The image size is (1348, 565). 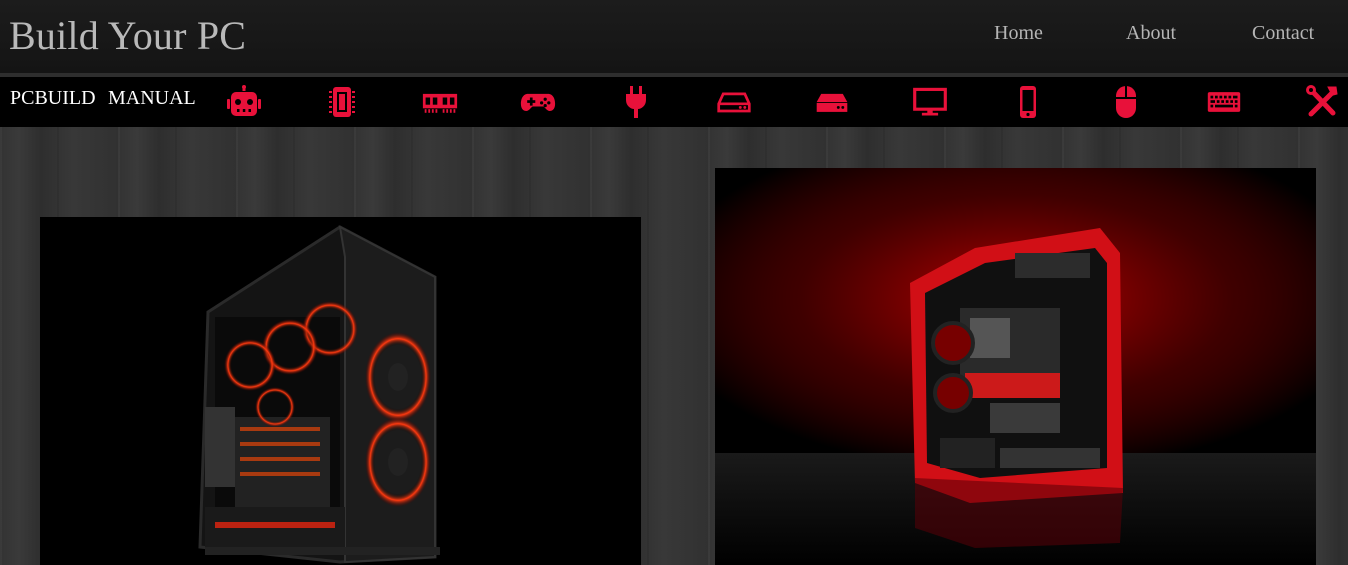 What do you see at coordinates (1126, 102) in the screenshot?
I see `mouse-icon` at bounding box center [1126, 102].